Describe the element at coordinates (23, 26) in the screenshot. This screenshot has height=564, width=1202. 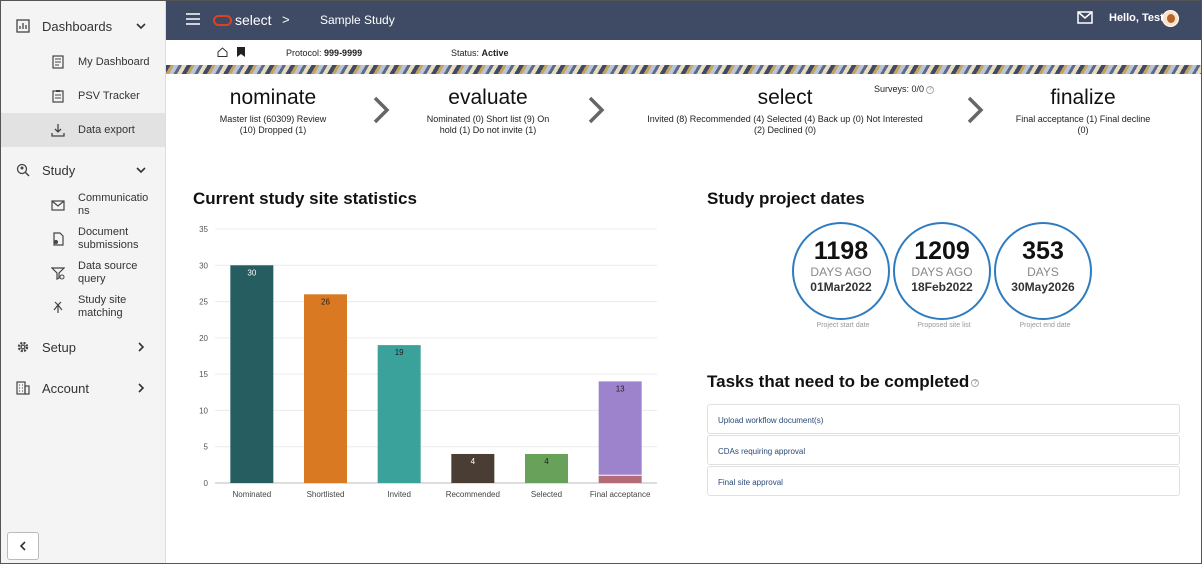
I see `dashboard-icon` at that location.